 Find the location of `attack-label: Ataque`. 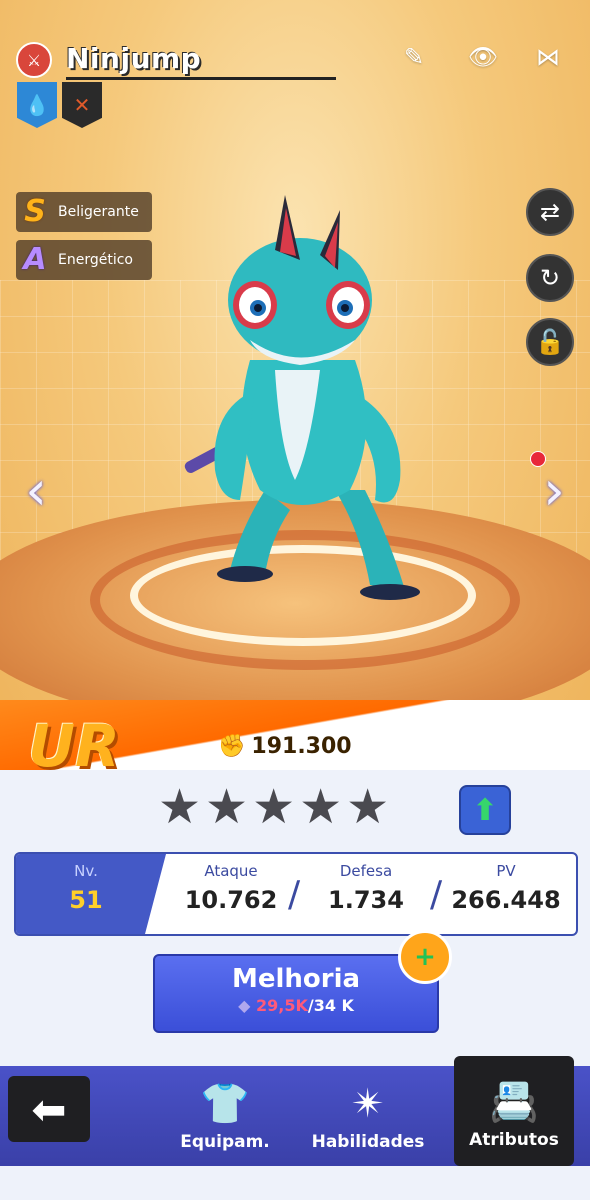

attack-label: Ataque is located at coordinates (231, 871).